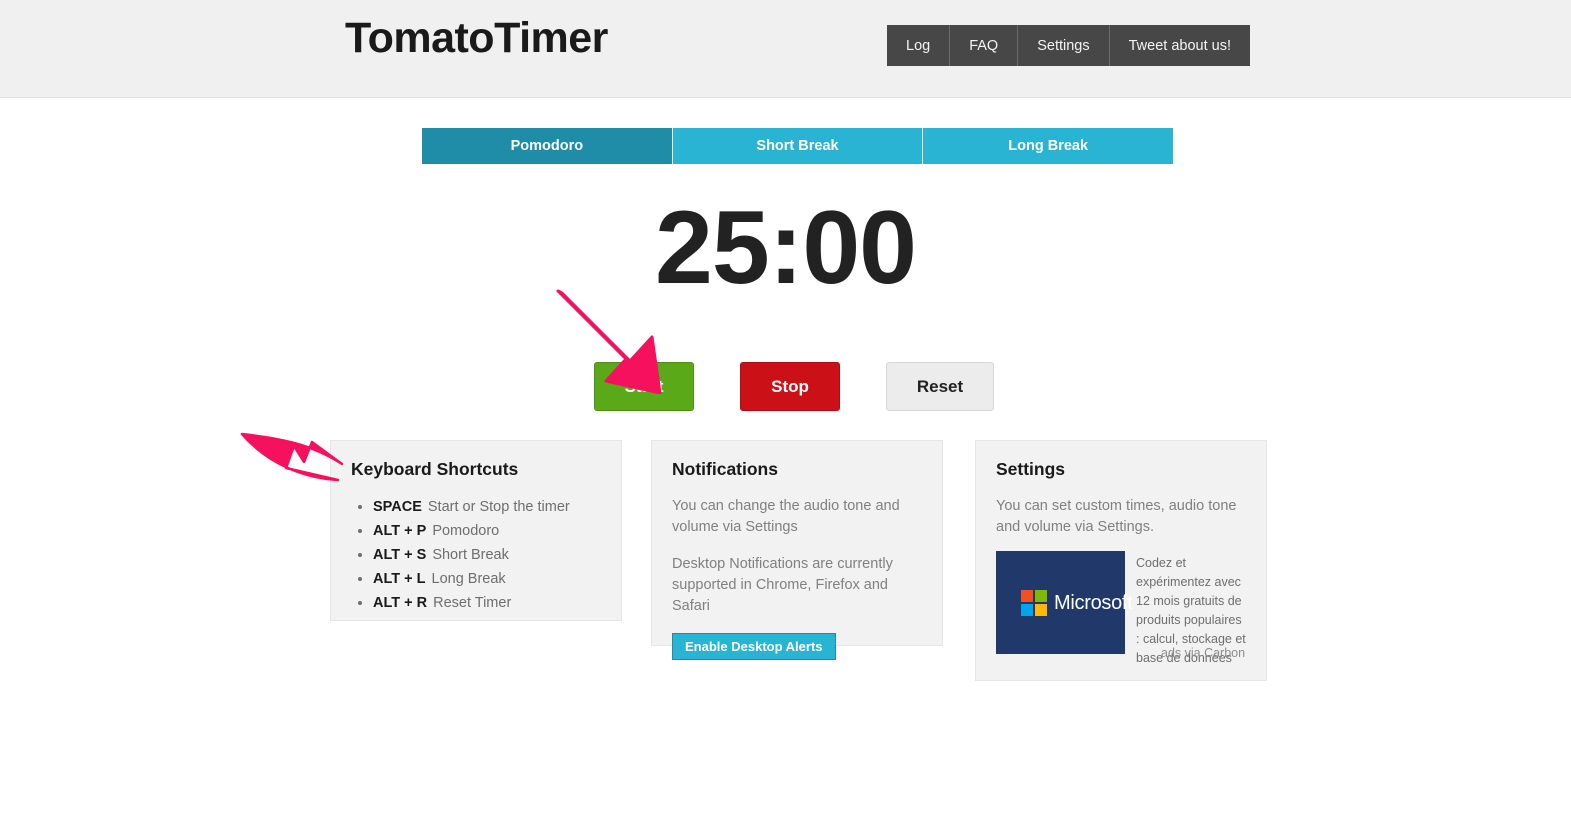  What do you see at coordinates (400, 555) in the screenshot?
I see `shortcut-key: ALT + S` at bounding box center [400, 555].